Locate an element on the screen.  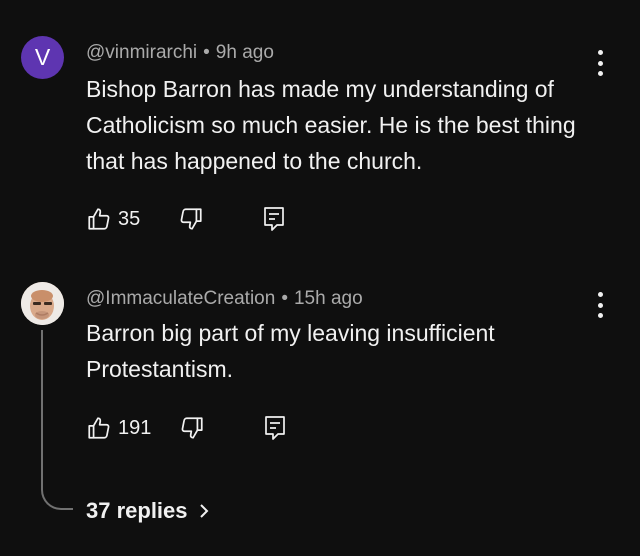
comment-meta: @vinmirarchi • 9h ago is located at coordinates (180, 53).